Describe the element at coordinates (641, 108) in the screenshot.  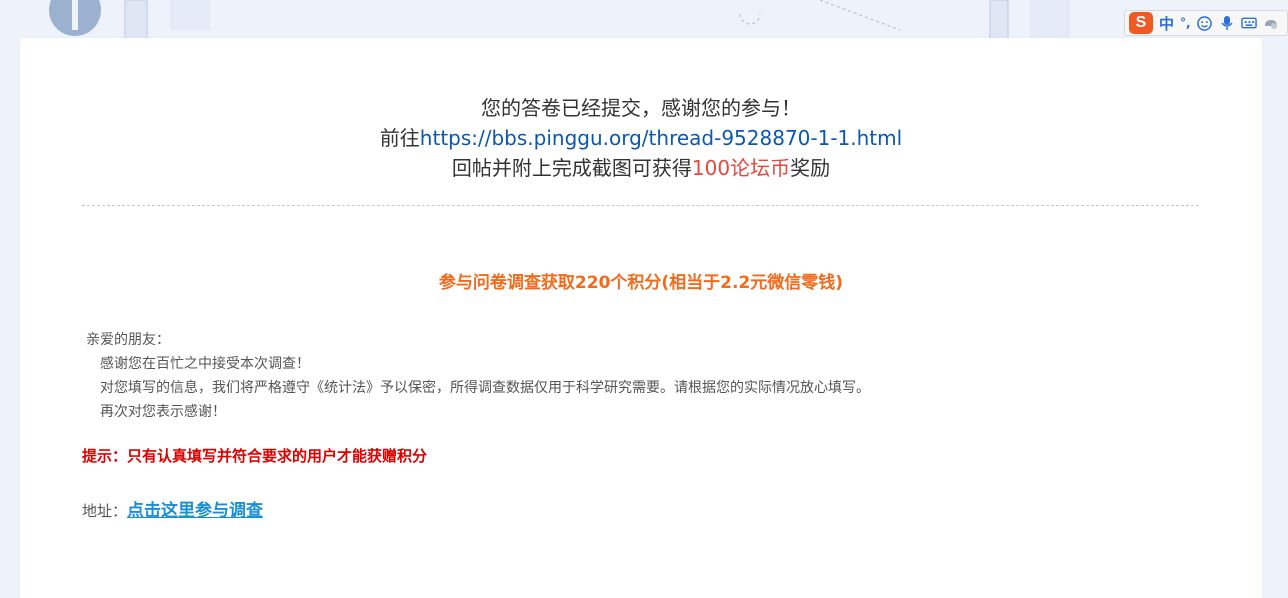
I see `submitted-title: 您的答卷已经提交，感谢您的参与！` at that location.